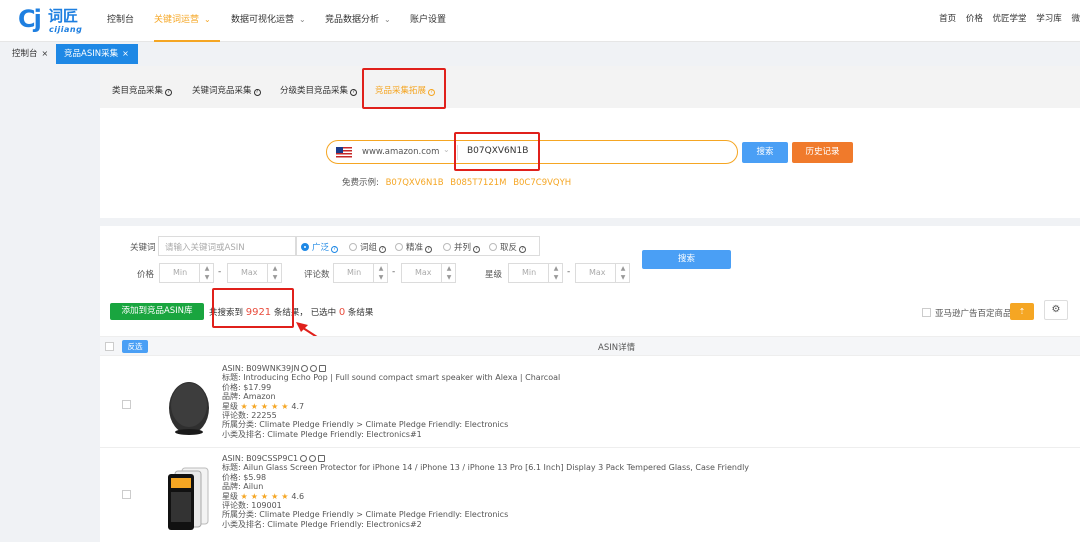 The image size is (1080, 542). Describe the element at coordinates (138, 91) in the screenshot. I see `subtab-label: 类目竞品采集` at that location.